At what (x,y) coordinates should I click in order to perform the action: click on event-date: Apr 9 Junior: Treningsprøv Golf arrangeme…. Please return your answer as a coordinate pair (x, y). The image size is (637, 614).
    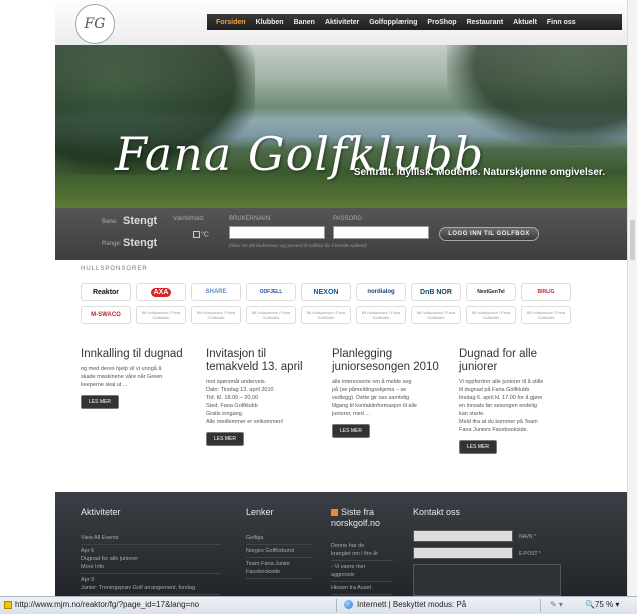
    Looking at the image, I should click on (151, 584).